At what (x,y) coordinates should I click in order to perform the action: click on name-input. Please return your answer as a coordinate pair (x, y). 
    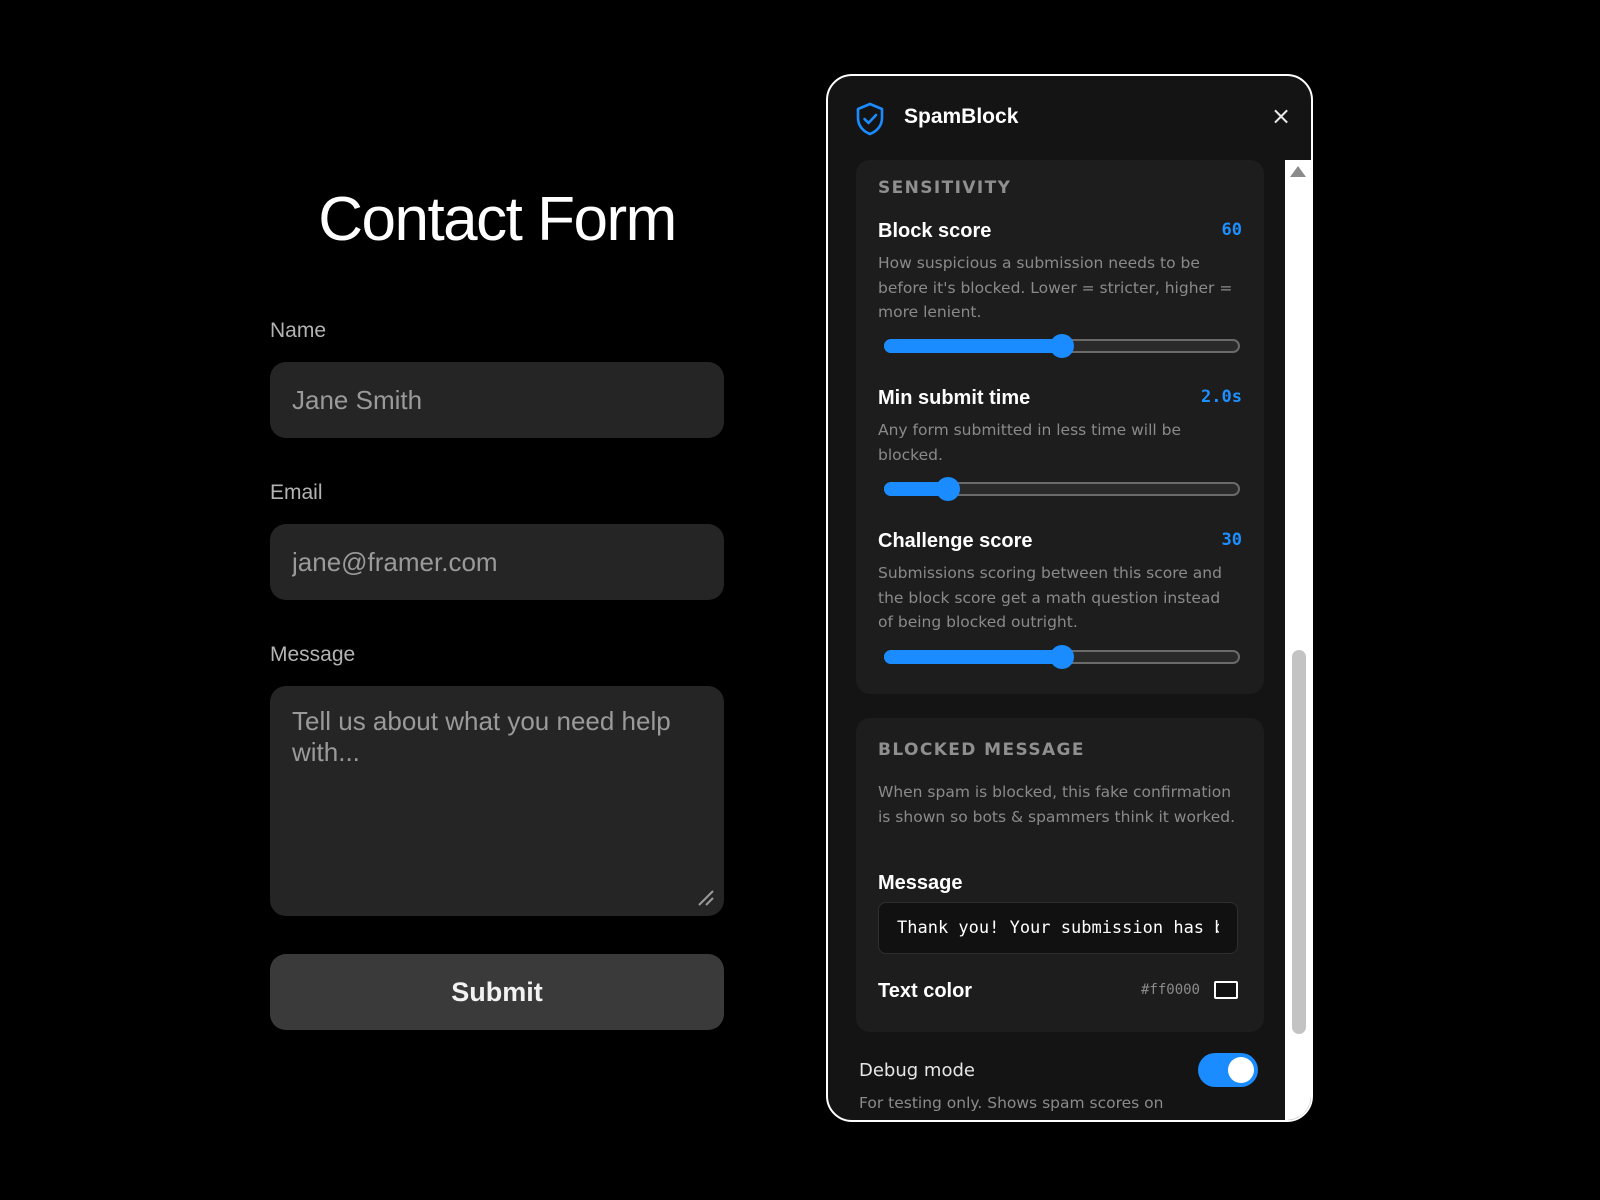
    Looking at the image, I should click on (497, 400).